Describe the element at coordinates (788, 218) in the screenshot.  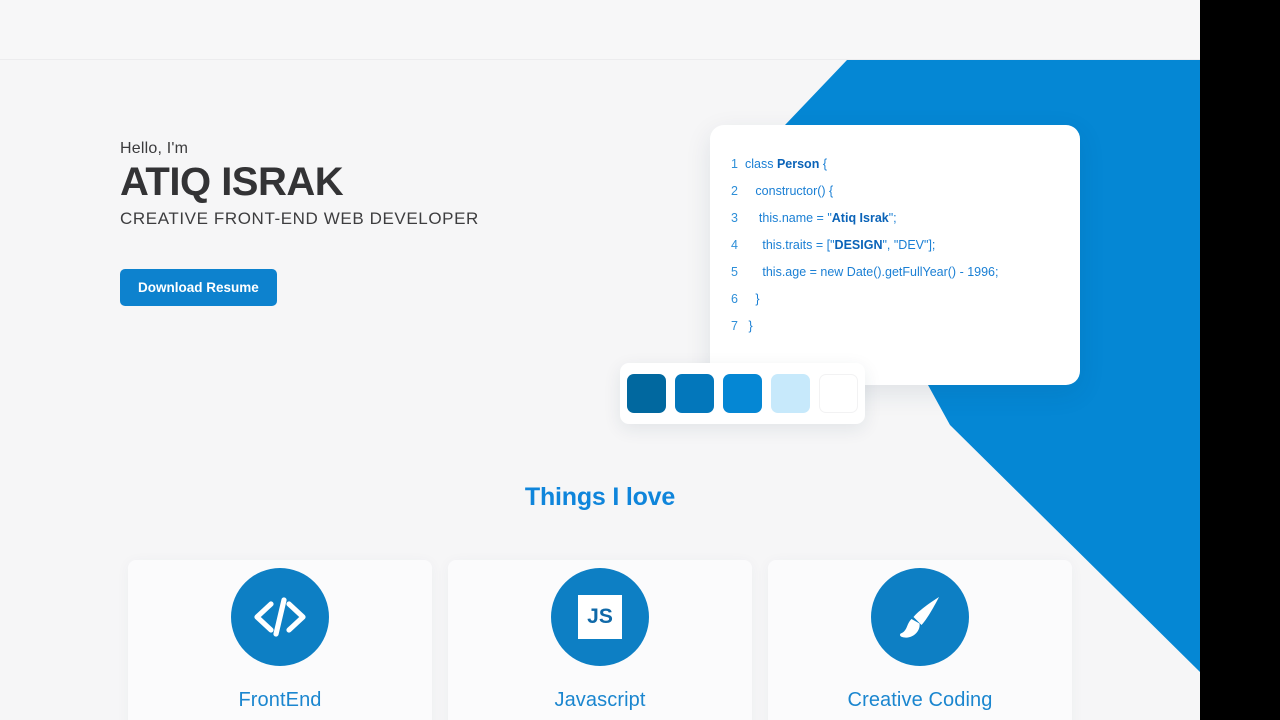
I see `code-line-text: this.name = "` at that location.